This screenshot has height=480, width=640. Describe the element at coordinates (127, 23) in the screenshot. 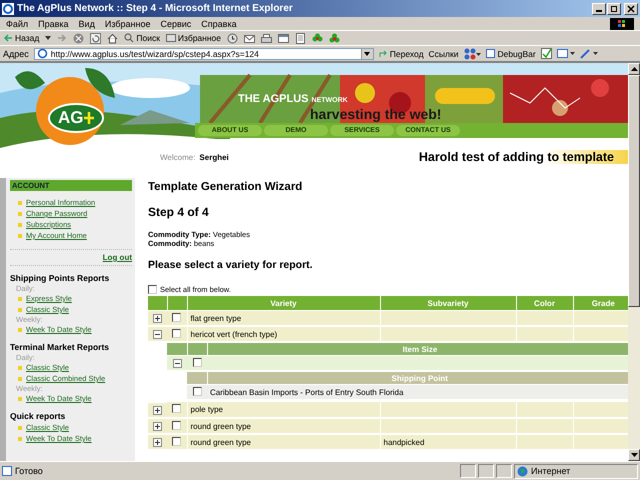

I see `menu-item: Избранное` at that location.